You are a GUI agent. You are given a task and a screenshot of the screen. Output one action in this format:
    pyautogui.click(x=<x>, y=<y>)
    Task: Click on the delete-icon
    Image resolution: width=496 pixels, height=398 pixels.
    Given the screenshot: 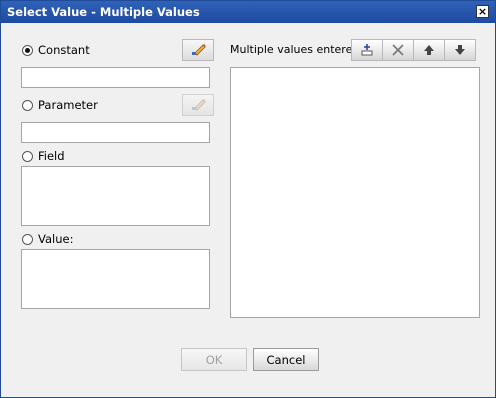 What is the action you would take?
    pyautogui.click(x=398, y=50)
    